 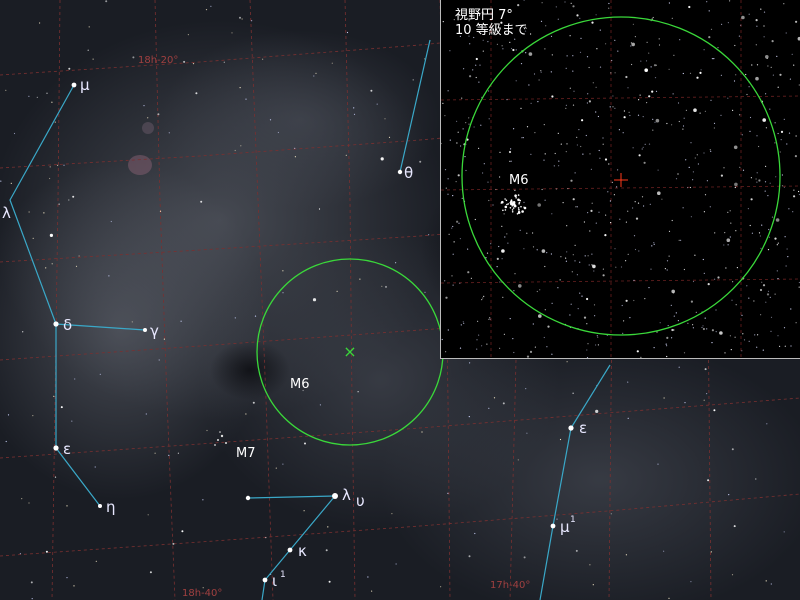 What do you see at coordinates (519, 180) in the screenshot?
I see `inset-label-m6: M6` at bounding box center [519, 180].